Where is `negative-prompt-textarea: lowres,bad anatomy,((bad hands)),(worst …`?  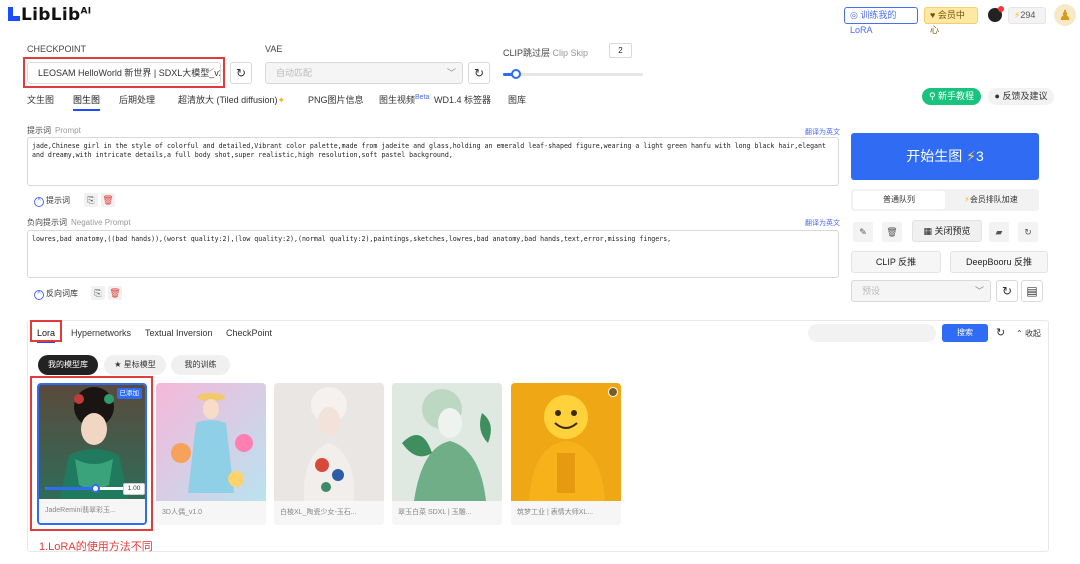
negative-prompt-textarea: lowres,bad anatomy,((bad hands)),(worst … is located at coordinates (433, 254).